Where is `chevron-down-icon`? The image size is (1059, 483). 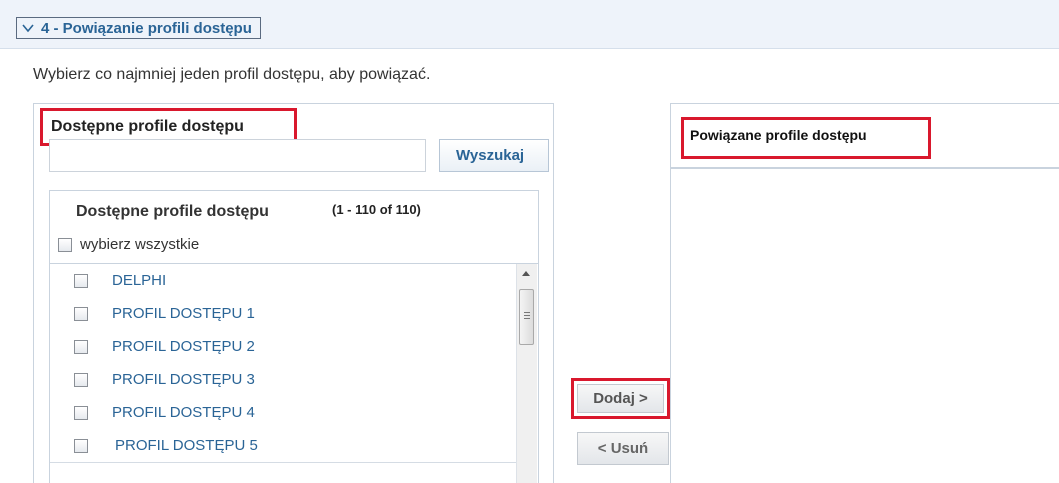 chevron-down-icon is located at coordinates (28, 28).